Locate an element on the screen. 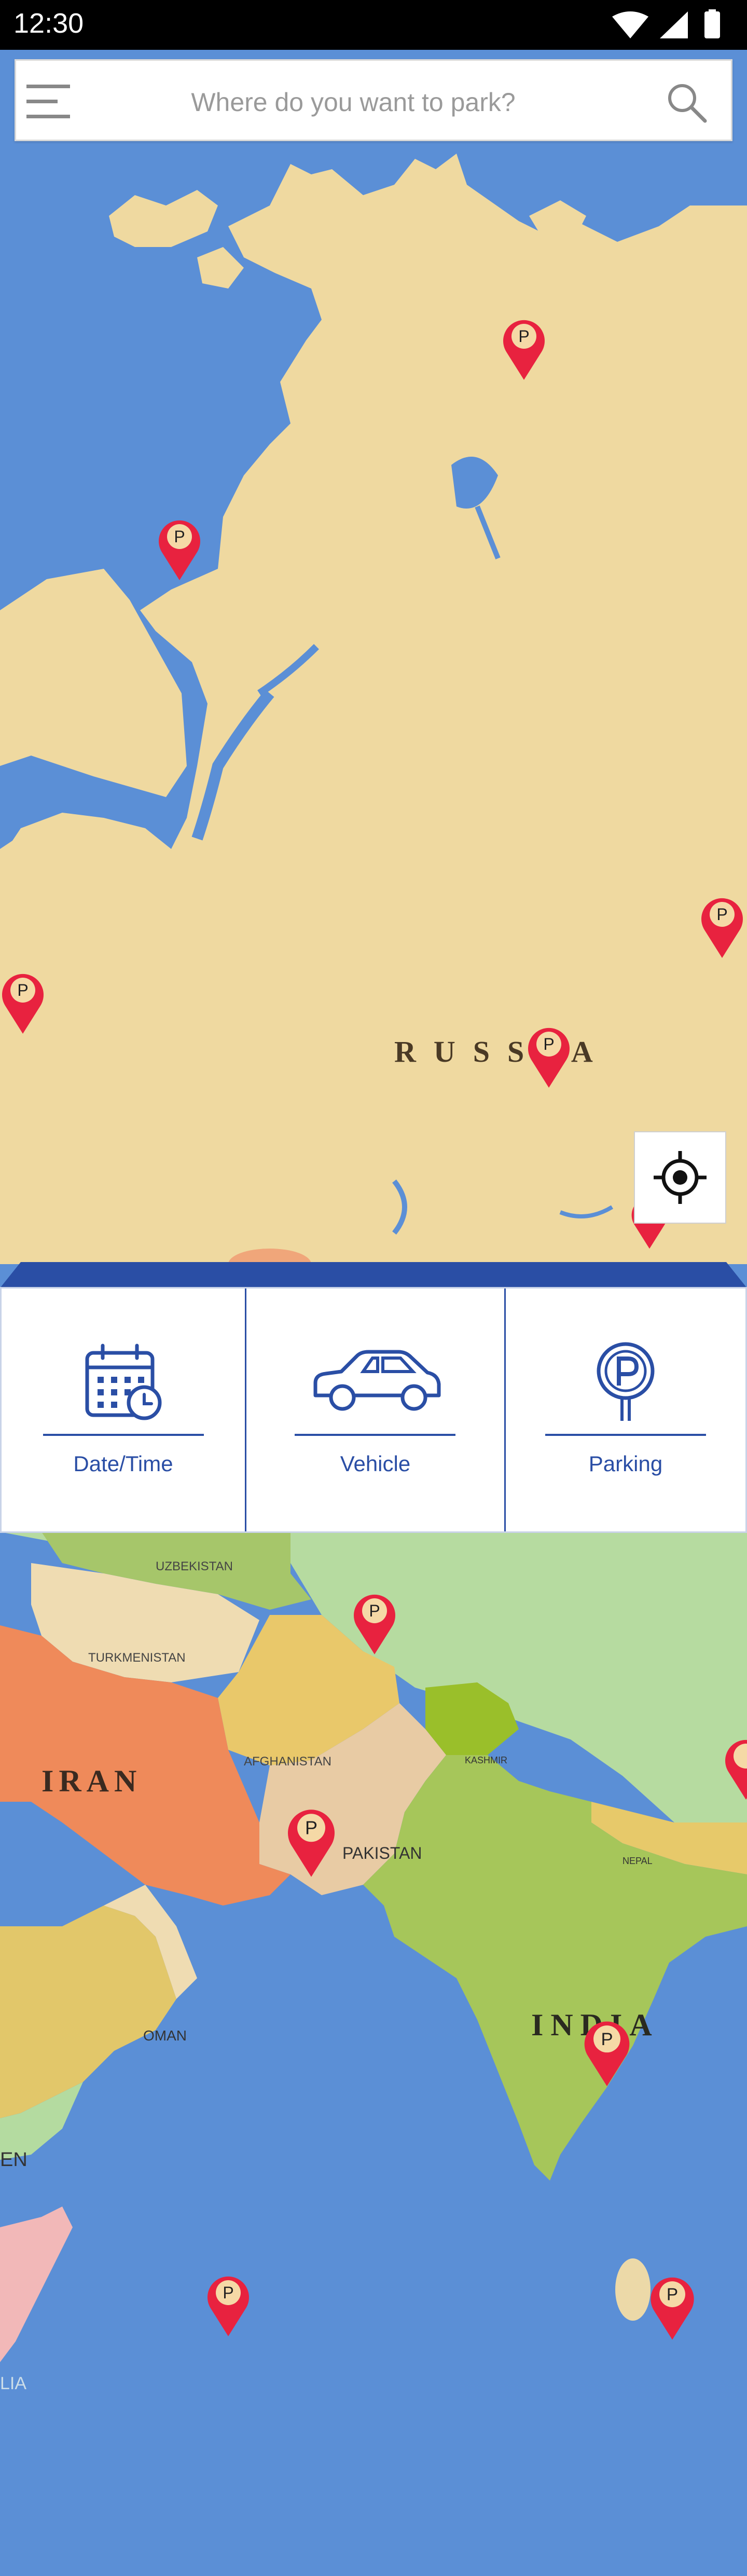 The image size is (747, 2576). date-time-tile: Date/Time is located at coordinates (125, 1410).